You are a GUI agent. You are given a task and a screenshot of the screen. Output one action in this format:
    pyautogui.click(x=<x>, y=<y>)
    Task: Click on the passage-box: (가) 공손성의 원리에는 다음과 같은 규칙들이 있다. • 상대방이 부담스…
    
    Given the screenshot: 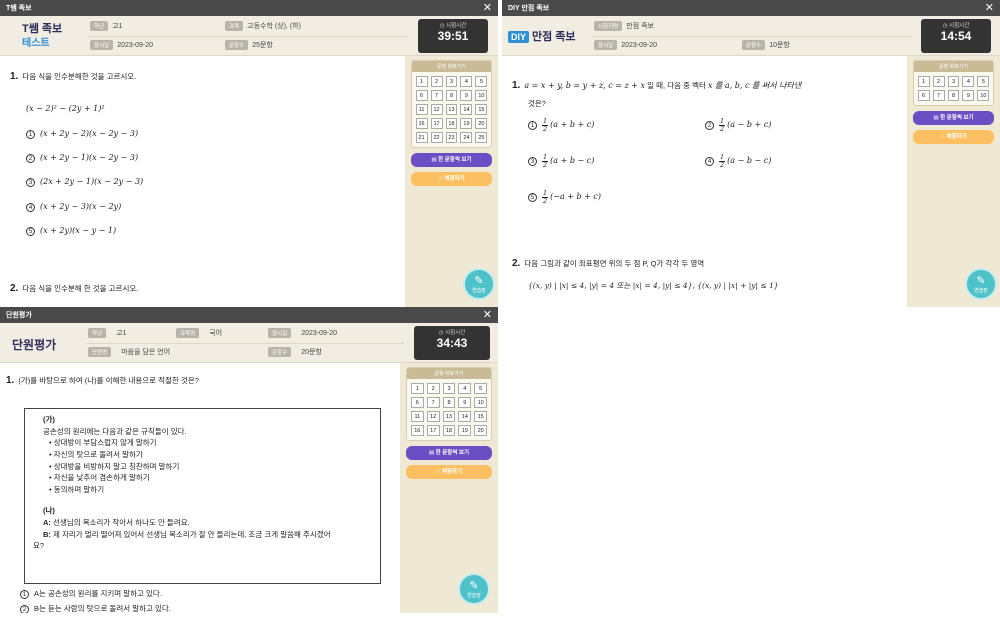 What is the action you would take?
    pyautogui.click(x=202, y=496)
    